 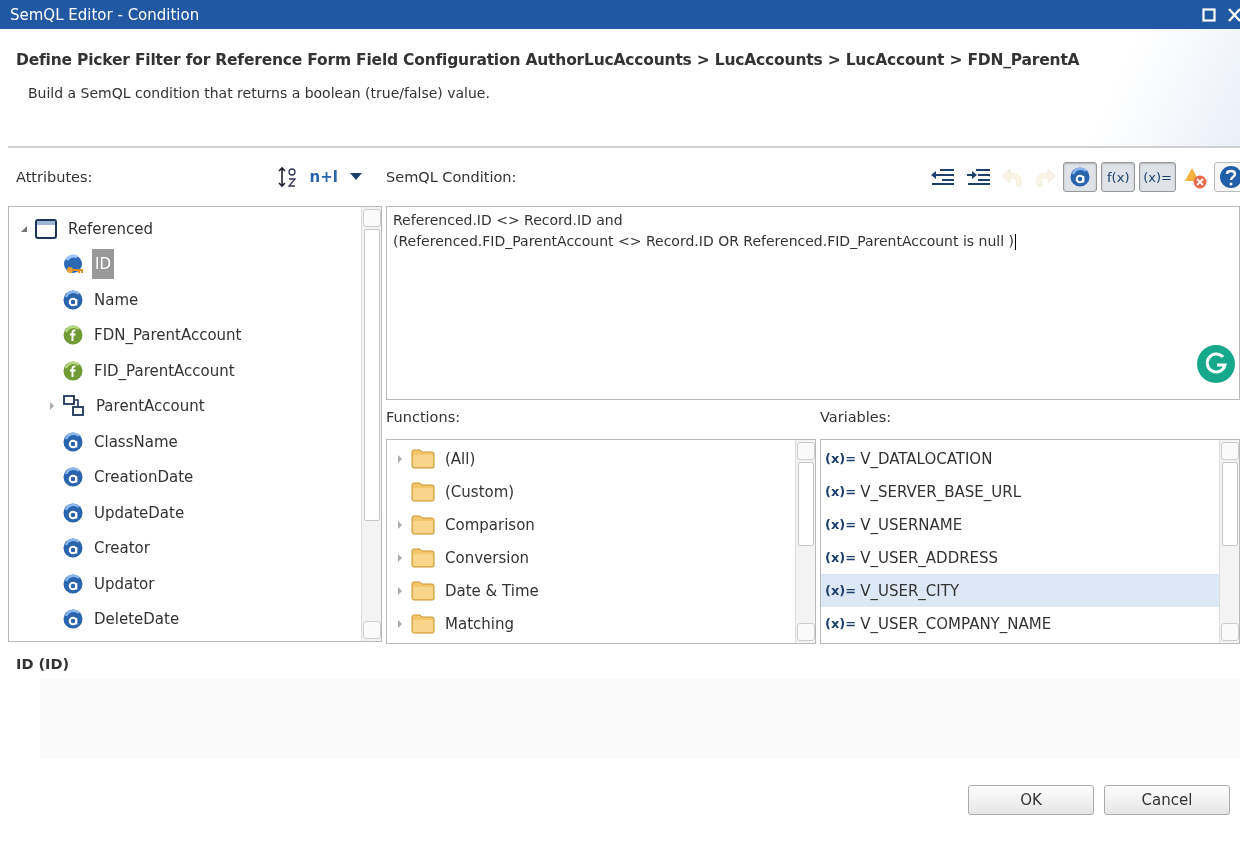 What do you see at coordinates (323, 177) in the screenshot?
I see `name-label-toggle: n+l` at bounding box center [323, 177].